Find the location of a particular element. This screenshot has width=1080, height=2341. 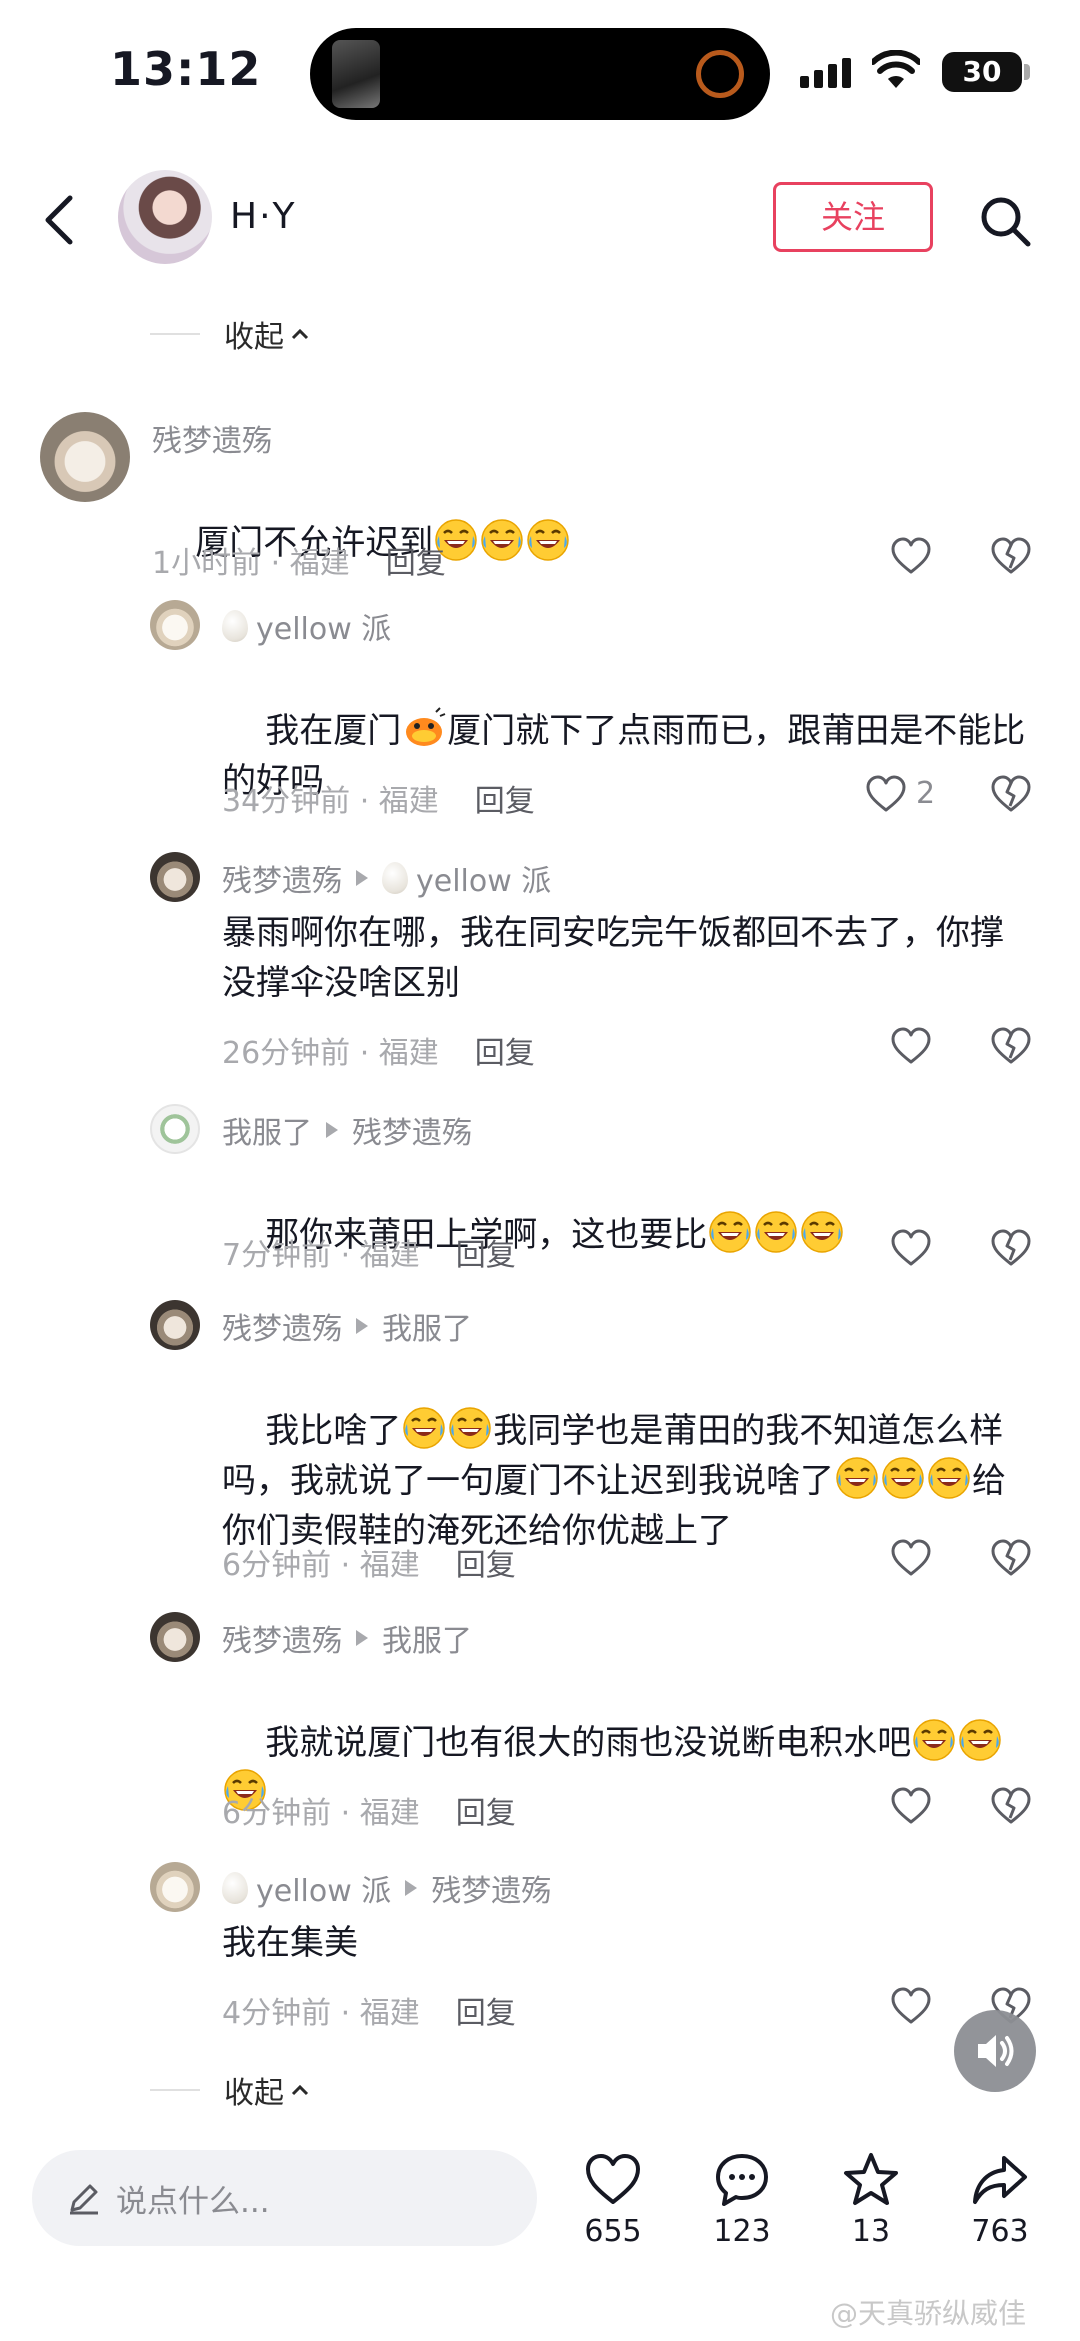

like-button: 655 is located at coordinates (613, 2199).